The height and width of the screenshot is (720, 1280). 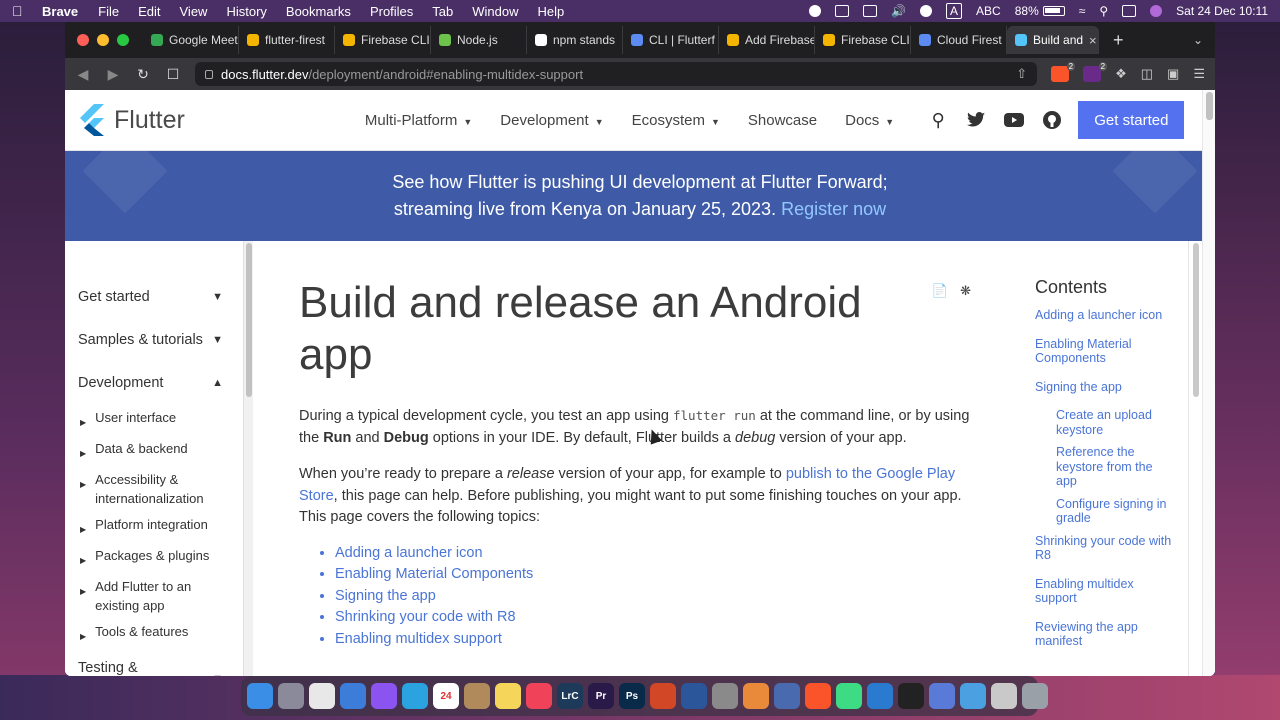 I want to click on toc-scrollbar, so click(x=1195, y=458).